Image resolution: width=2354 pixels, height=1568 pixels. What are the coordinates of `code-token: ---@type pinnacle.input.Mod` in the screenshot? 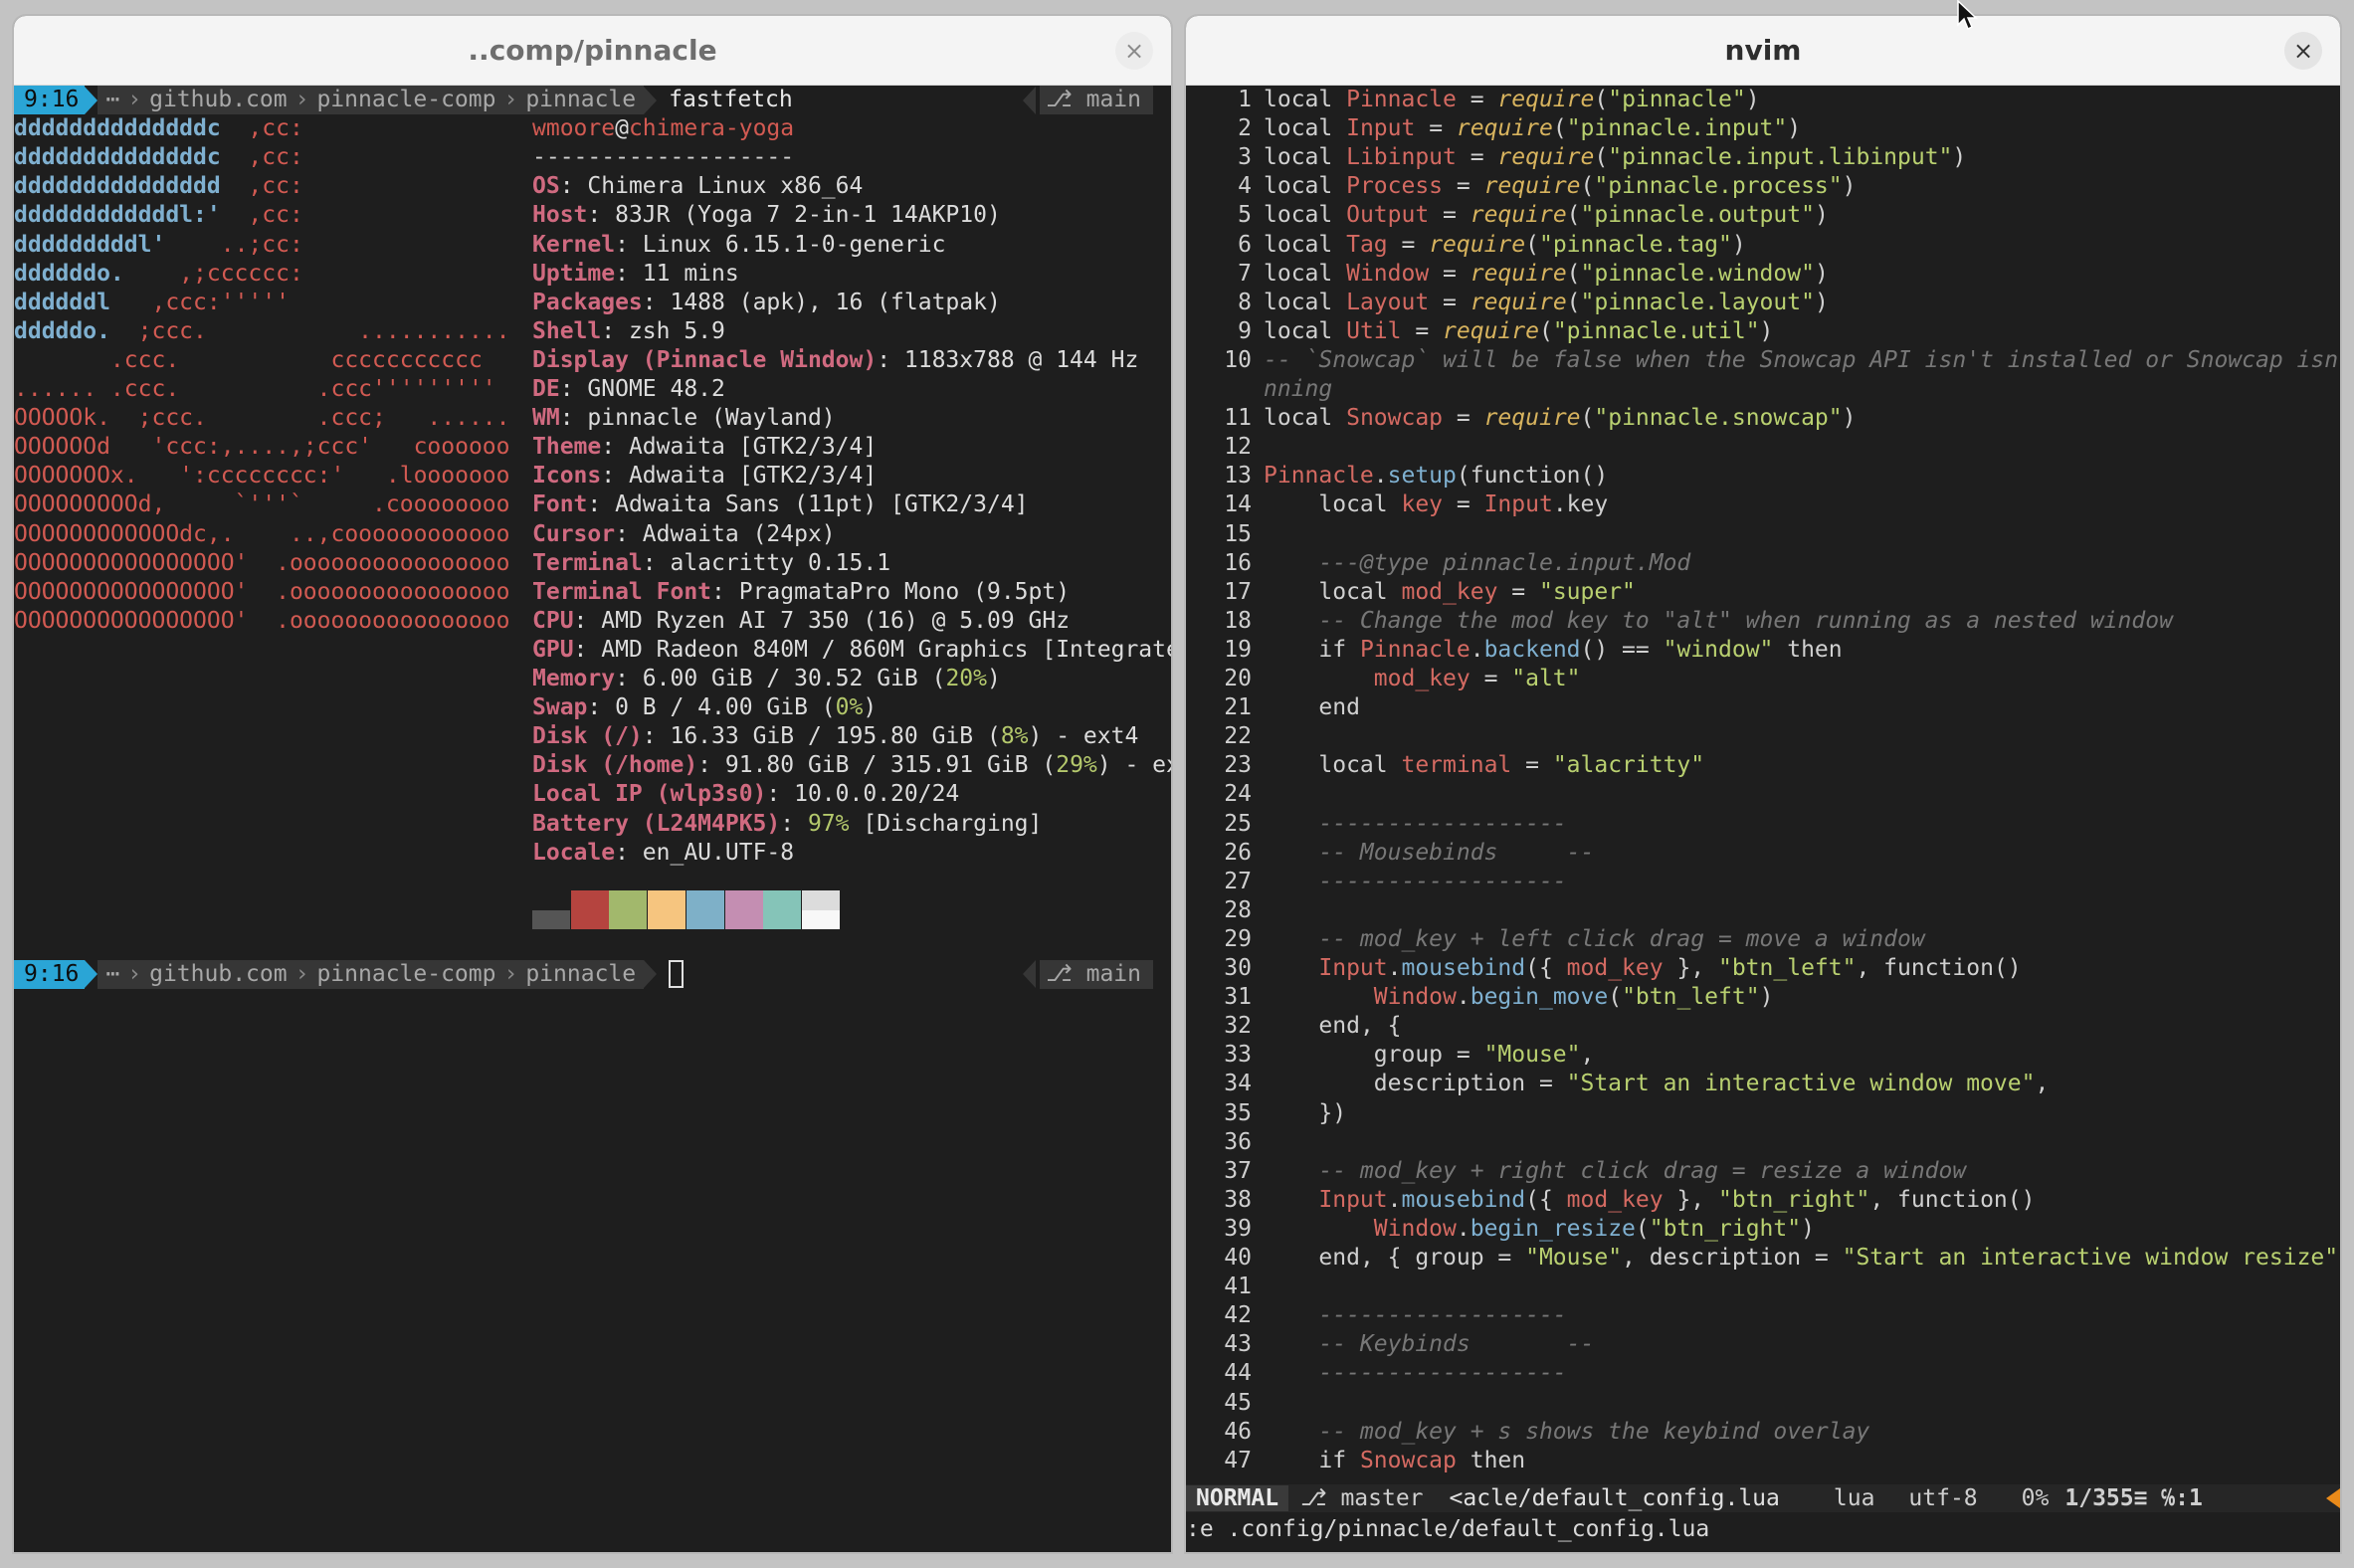 It's located at (1477, 562).